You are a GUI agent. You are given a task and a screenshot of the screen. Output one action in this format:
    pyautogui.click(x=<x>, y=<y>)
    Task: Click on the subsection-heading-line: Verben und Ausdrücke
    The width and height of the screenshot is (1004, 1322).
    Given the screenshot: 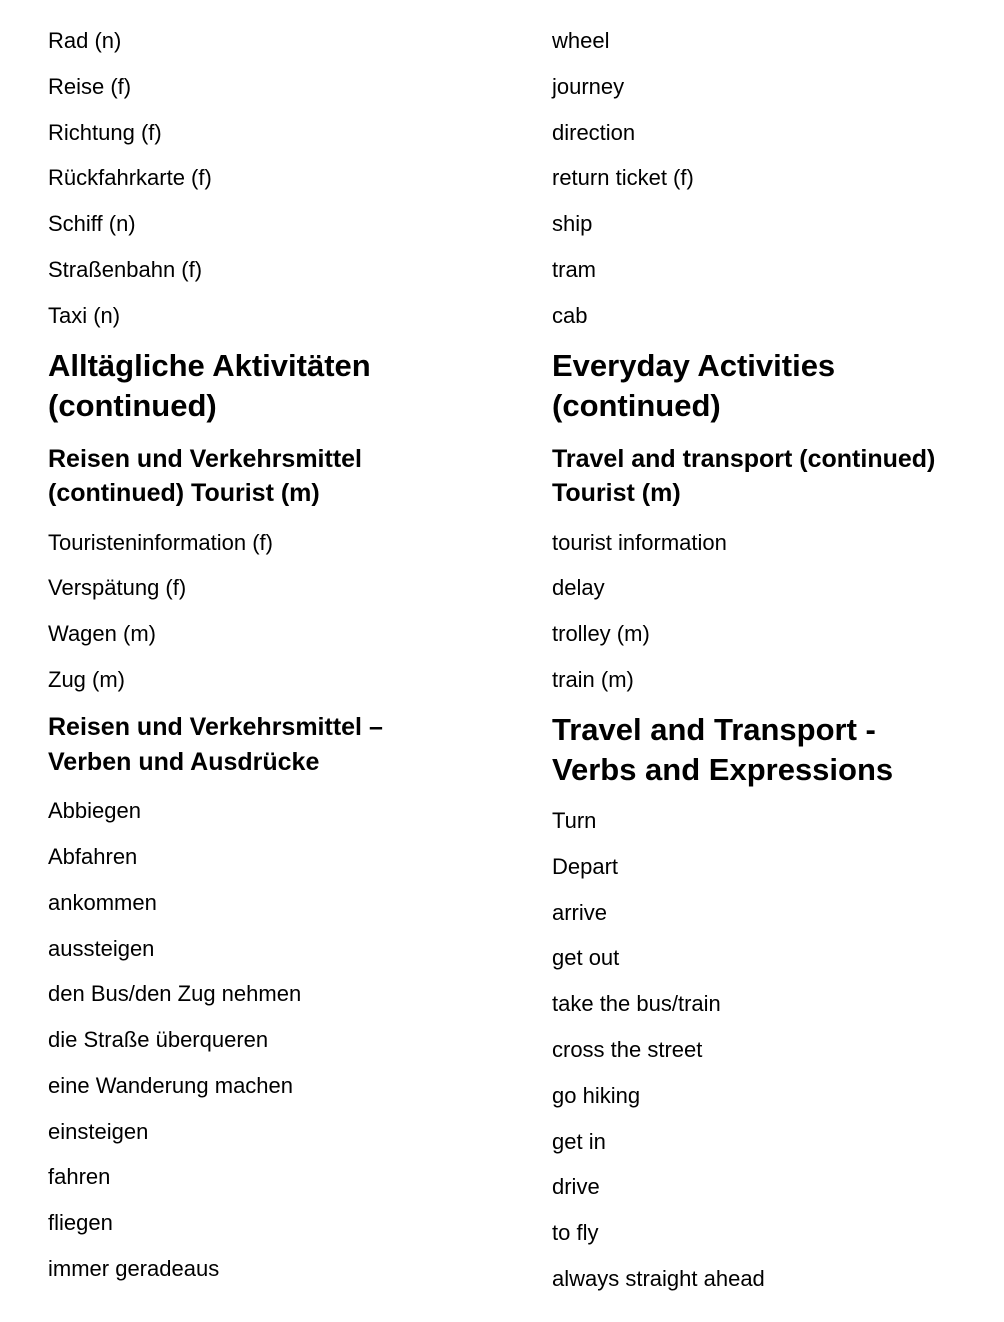 What is the action you would take?
    pyautogui.click(x=184, y=762)
    